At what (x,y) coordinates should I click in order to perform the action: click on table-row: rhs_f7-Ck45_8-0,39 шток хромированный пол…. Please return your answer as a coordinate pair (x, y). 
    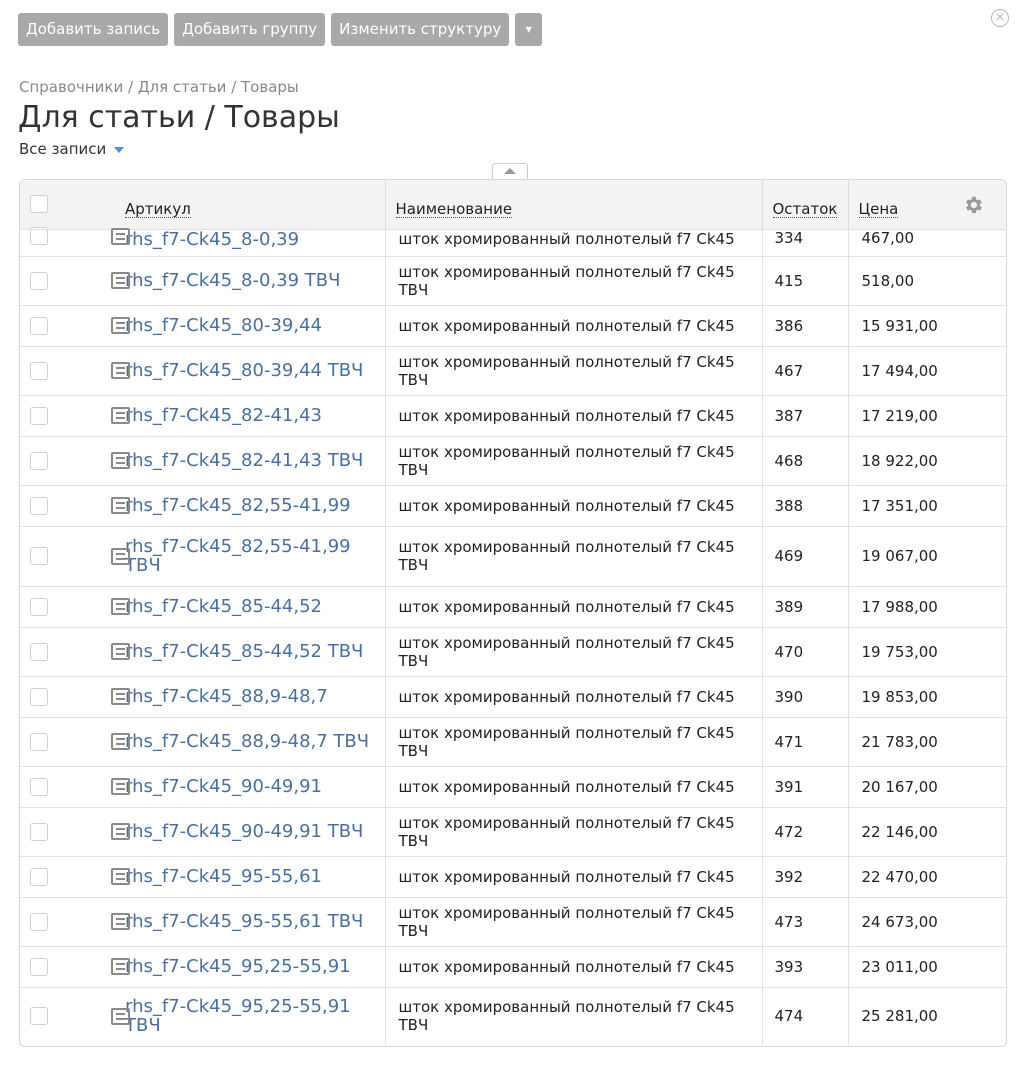
    Looking at the image, I should click on (513, 241).